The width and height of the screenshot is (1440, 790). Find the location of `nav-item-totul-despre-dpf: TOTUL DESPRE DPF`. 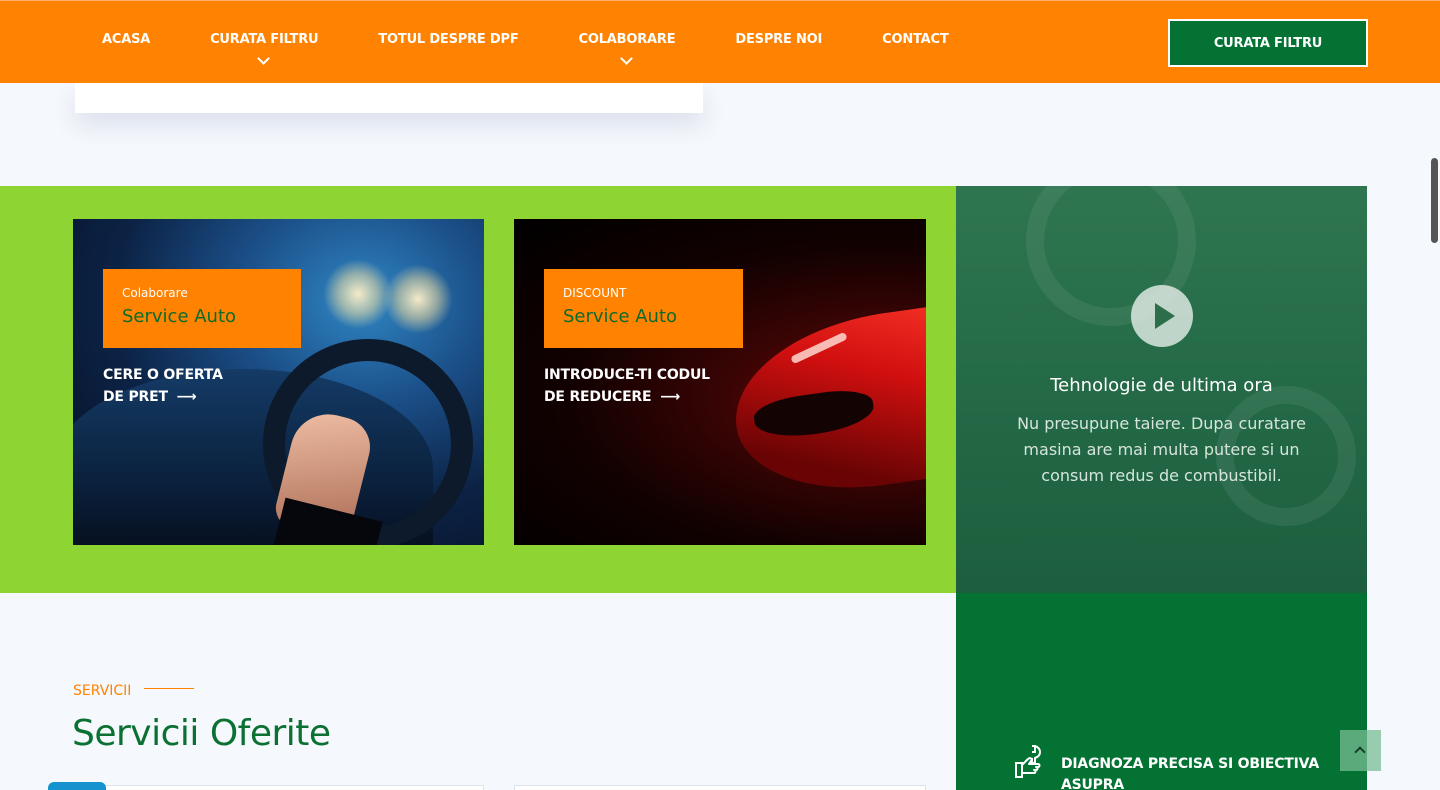

nav-item-totul-despre-dpf: TOTUL DESPRE DPF is located at coordinates (448, 39).